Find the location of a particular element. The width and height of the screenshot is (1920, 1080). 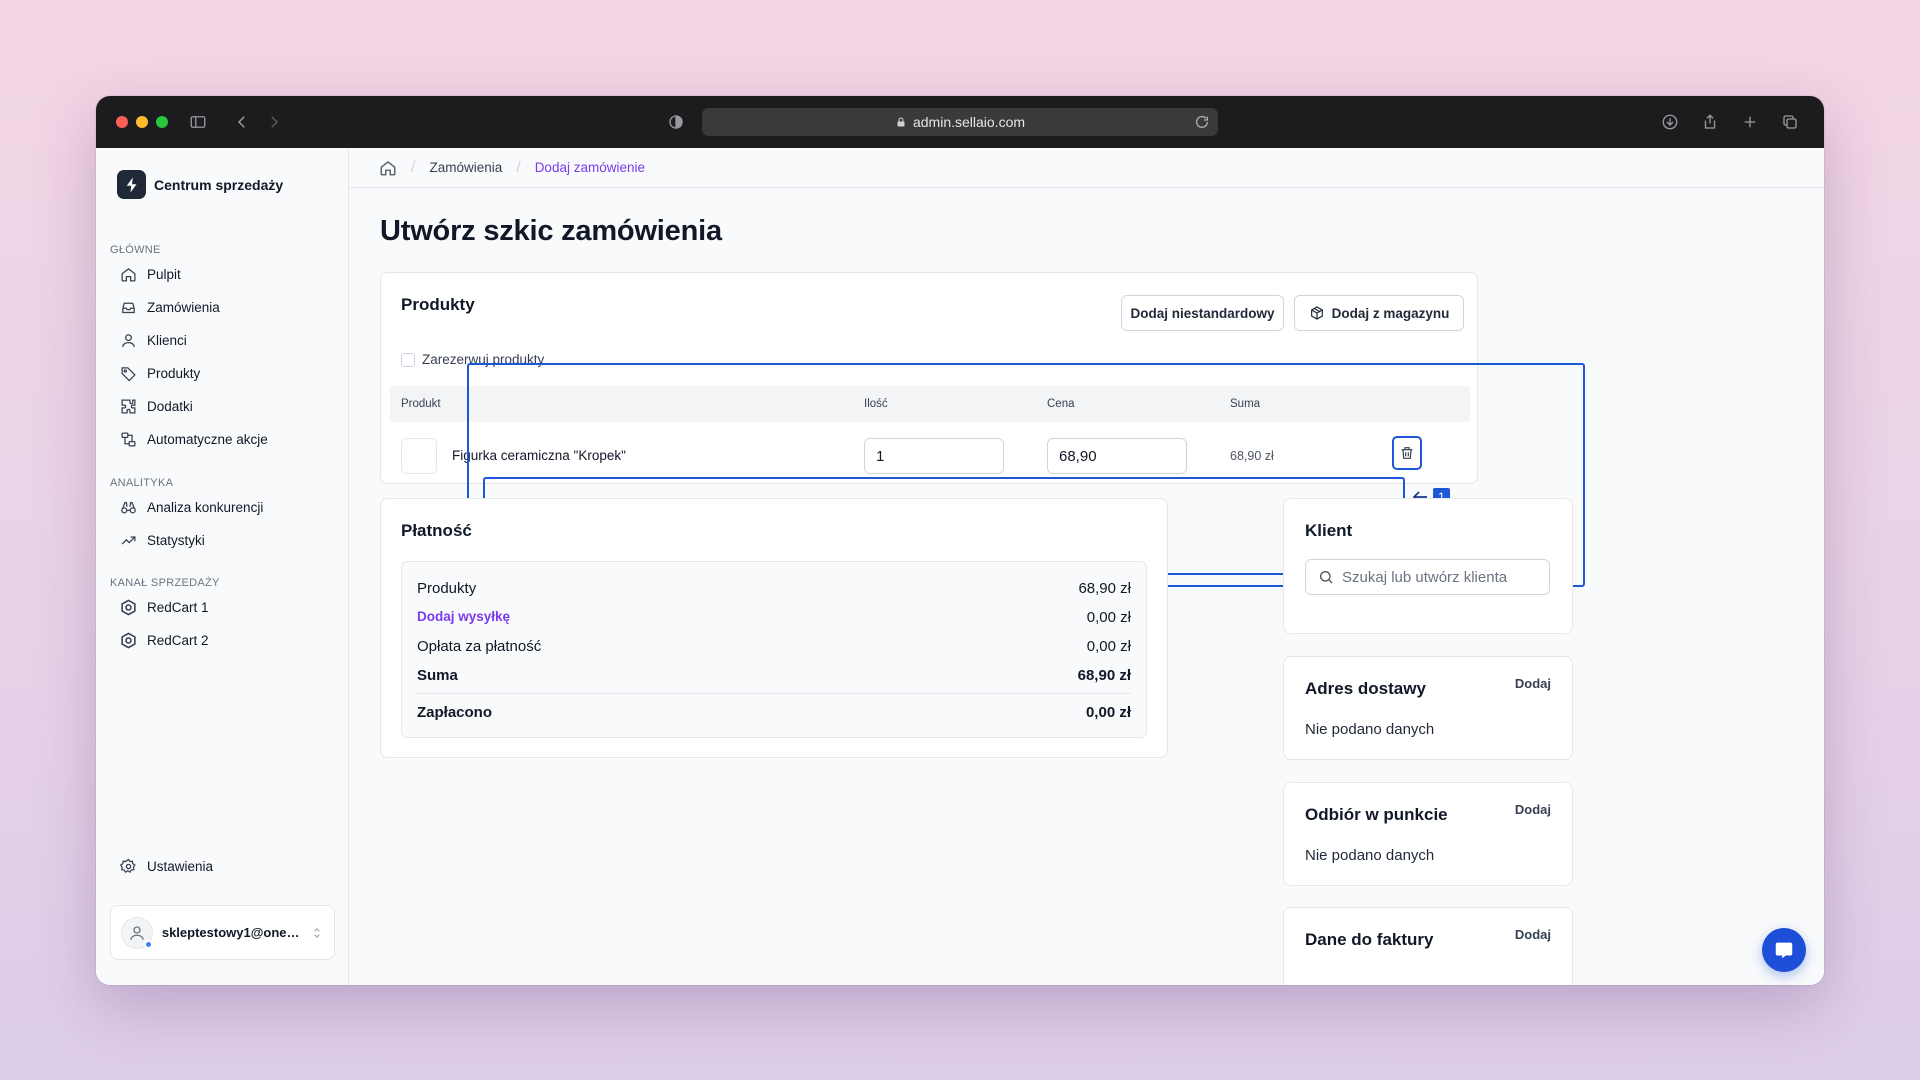

sidebar-item-label: Ustawienia is located at coordinates (180, 866).